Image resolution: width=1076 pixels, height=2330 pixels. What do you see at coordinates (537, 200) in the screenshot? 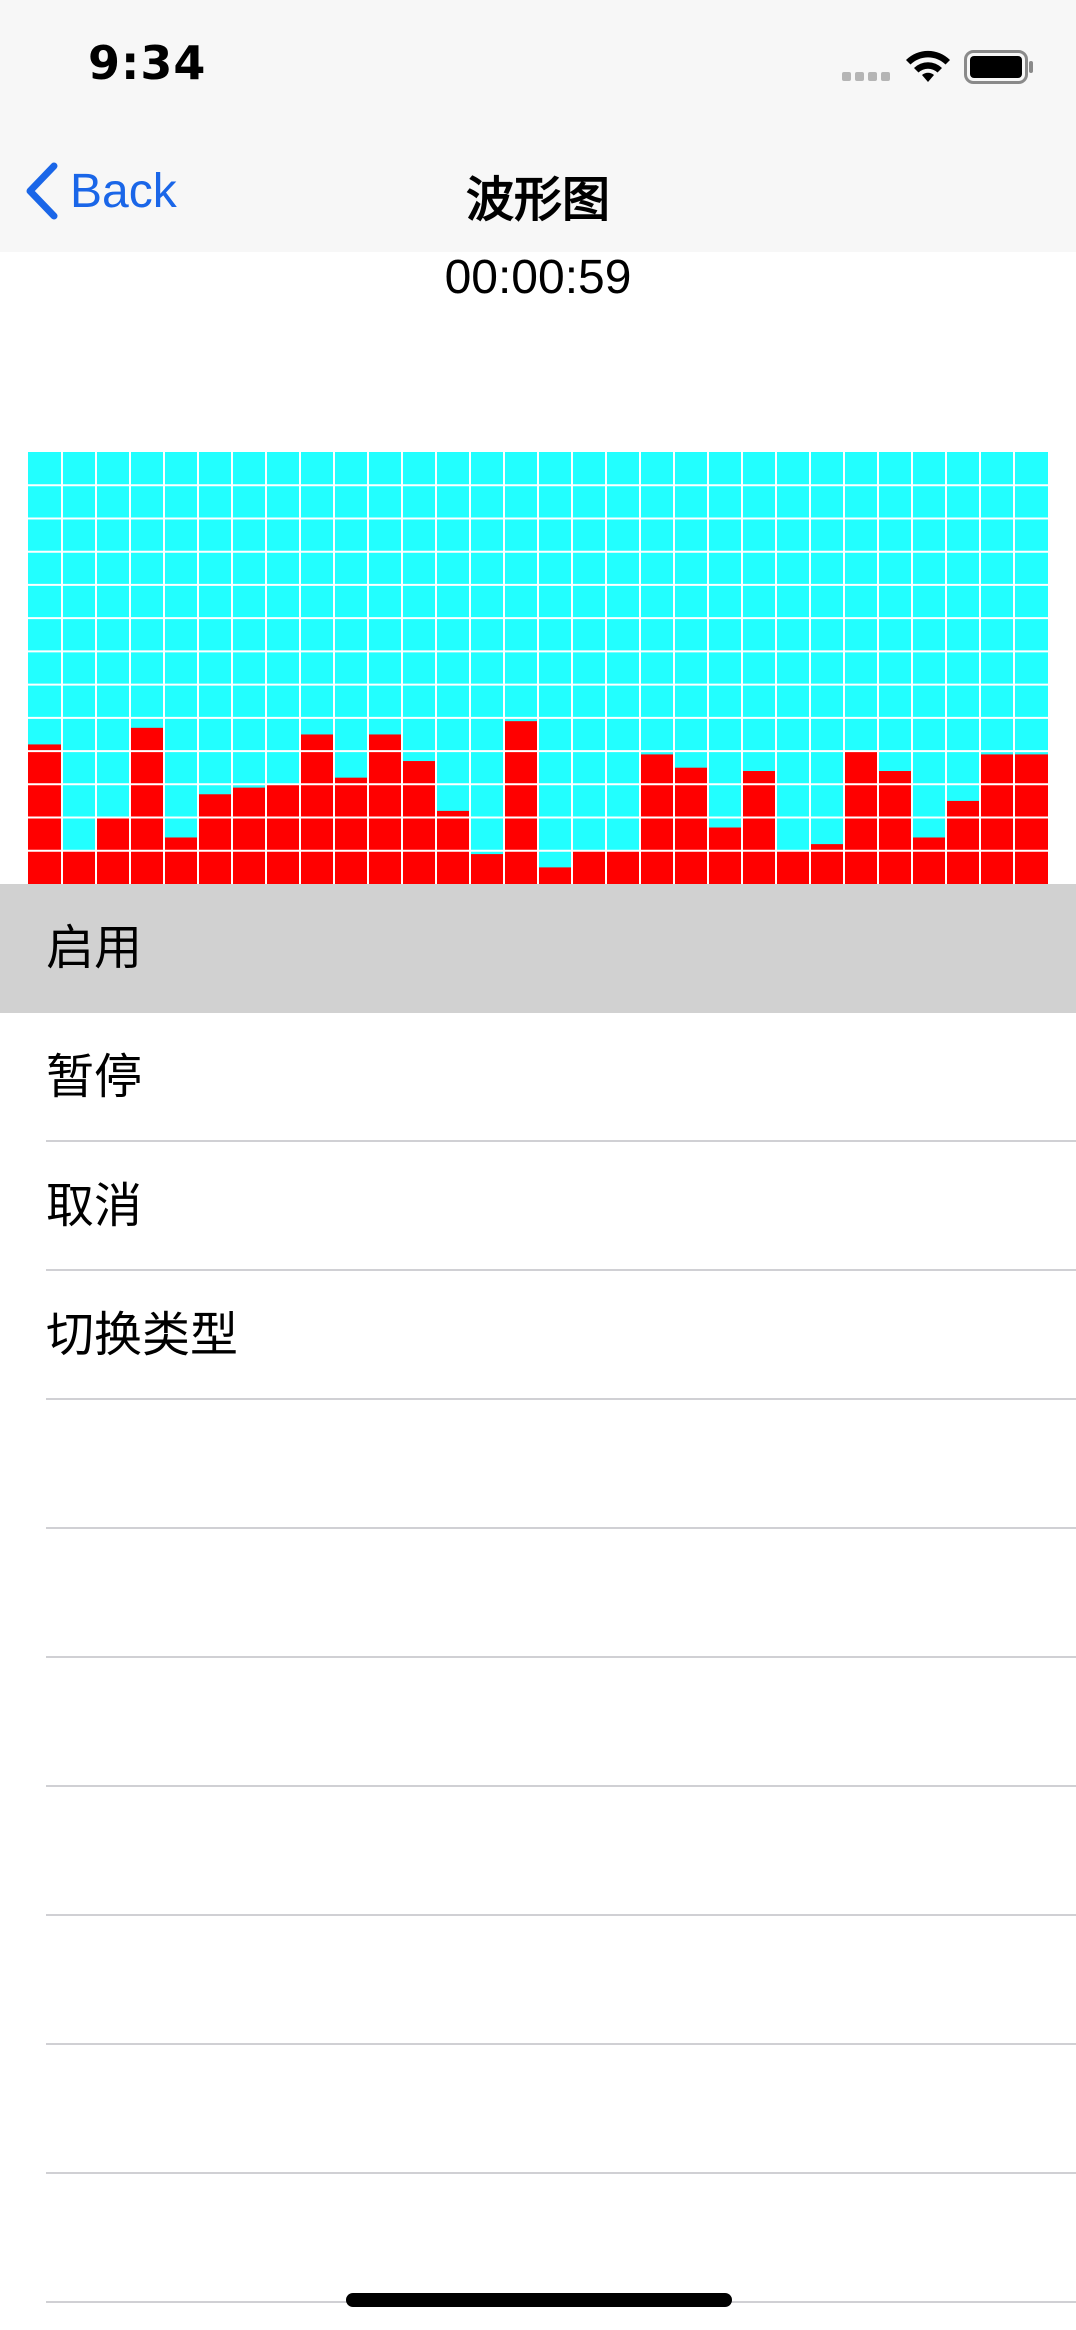
I see `page-title: 波形图` at bounding box center [537, 200].